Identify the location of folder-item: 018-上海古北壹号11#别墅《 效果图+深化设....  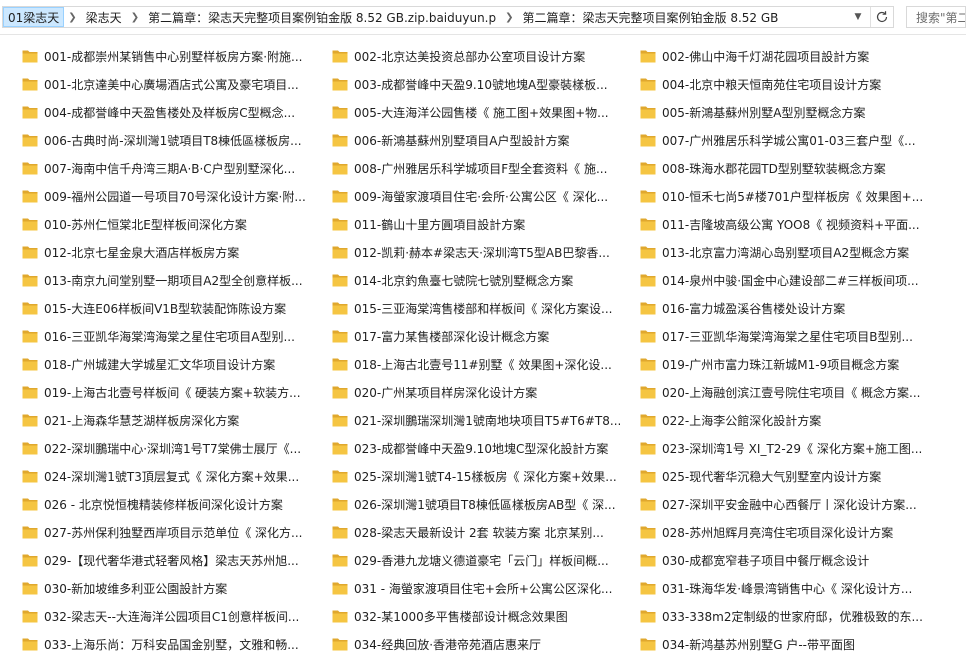
(465, 364).